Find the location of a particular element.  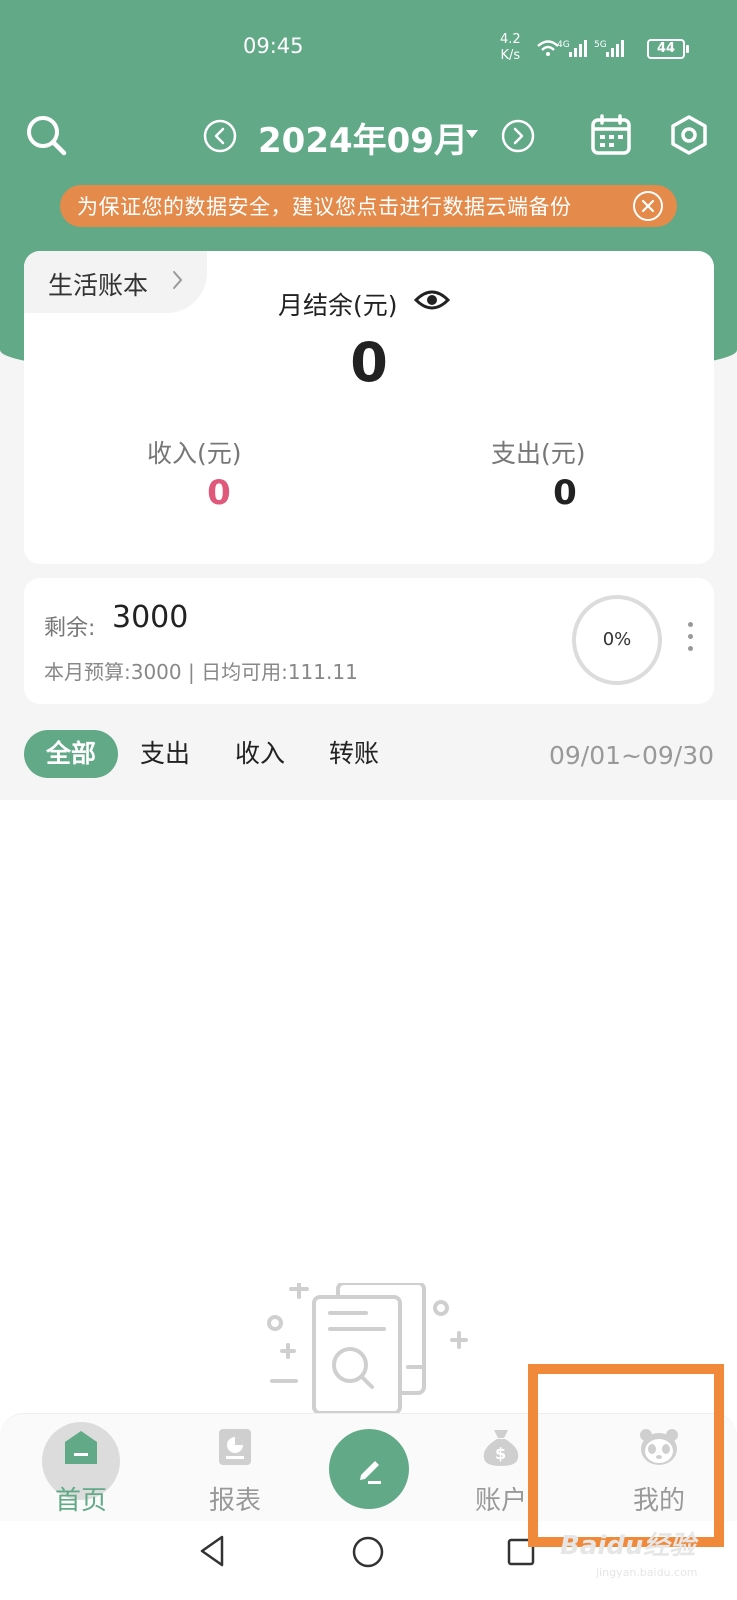

network-4g-label: 4G is located at coordinates (563, 45).